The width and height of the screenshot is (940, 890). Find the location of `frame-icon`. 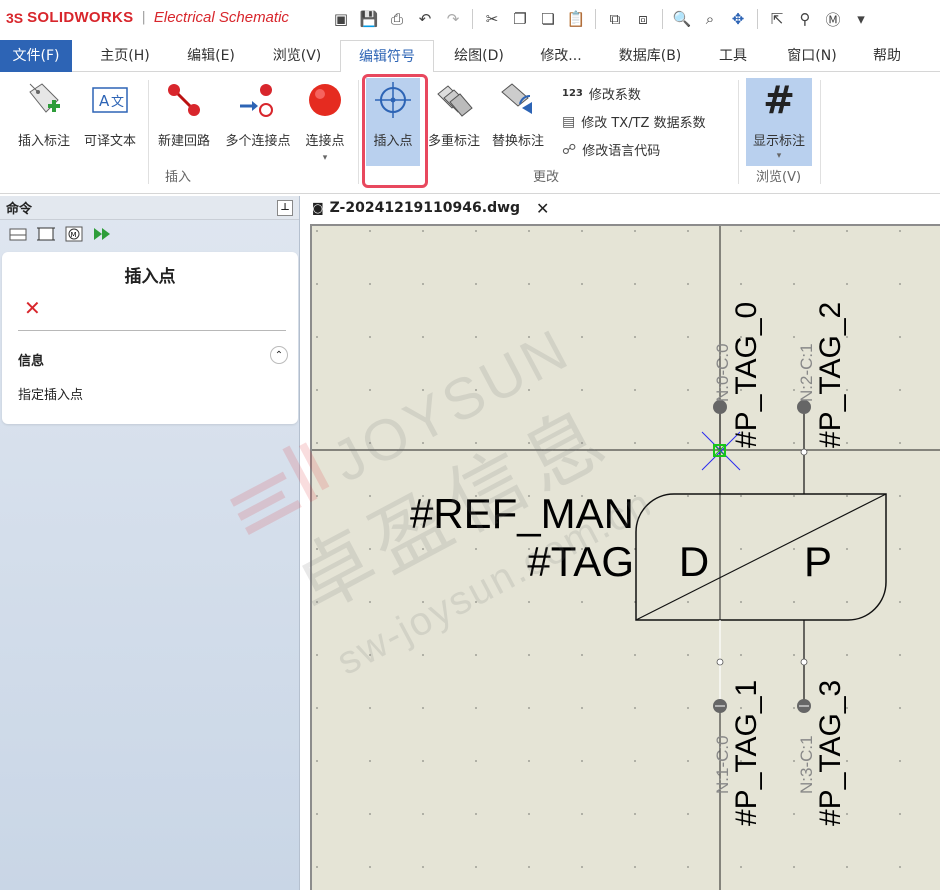

frame-icon is located at coordinates (46, 234).